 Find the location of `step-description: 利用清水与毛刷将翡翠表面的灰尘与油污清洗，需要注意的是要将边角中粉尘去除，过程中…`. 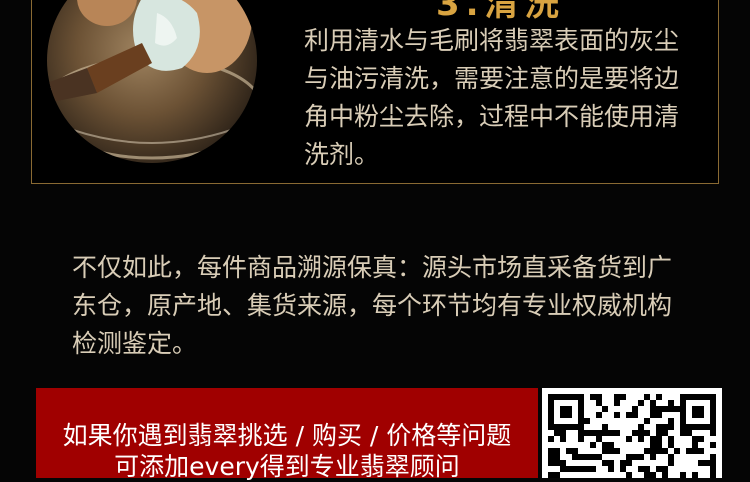

step-description: 利用清水与毛刷将翡翠表面的灰尘与油污清洗，需要注意的是要将边角中粉尘去除，过程中… is located at coordinates (492, 97).